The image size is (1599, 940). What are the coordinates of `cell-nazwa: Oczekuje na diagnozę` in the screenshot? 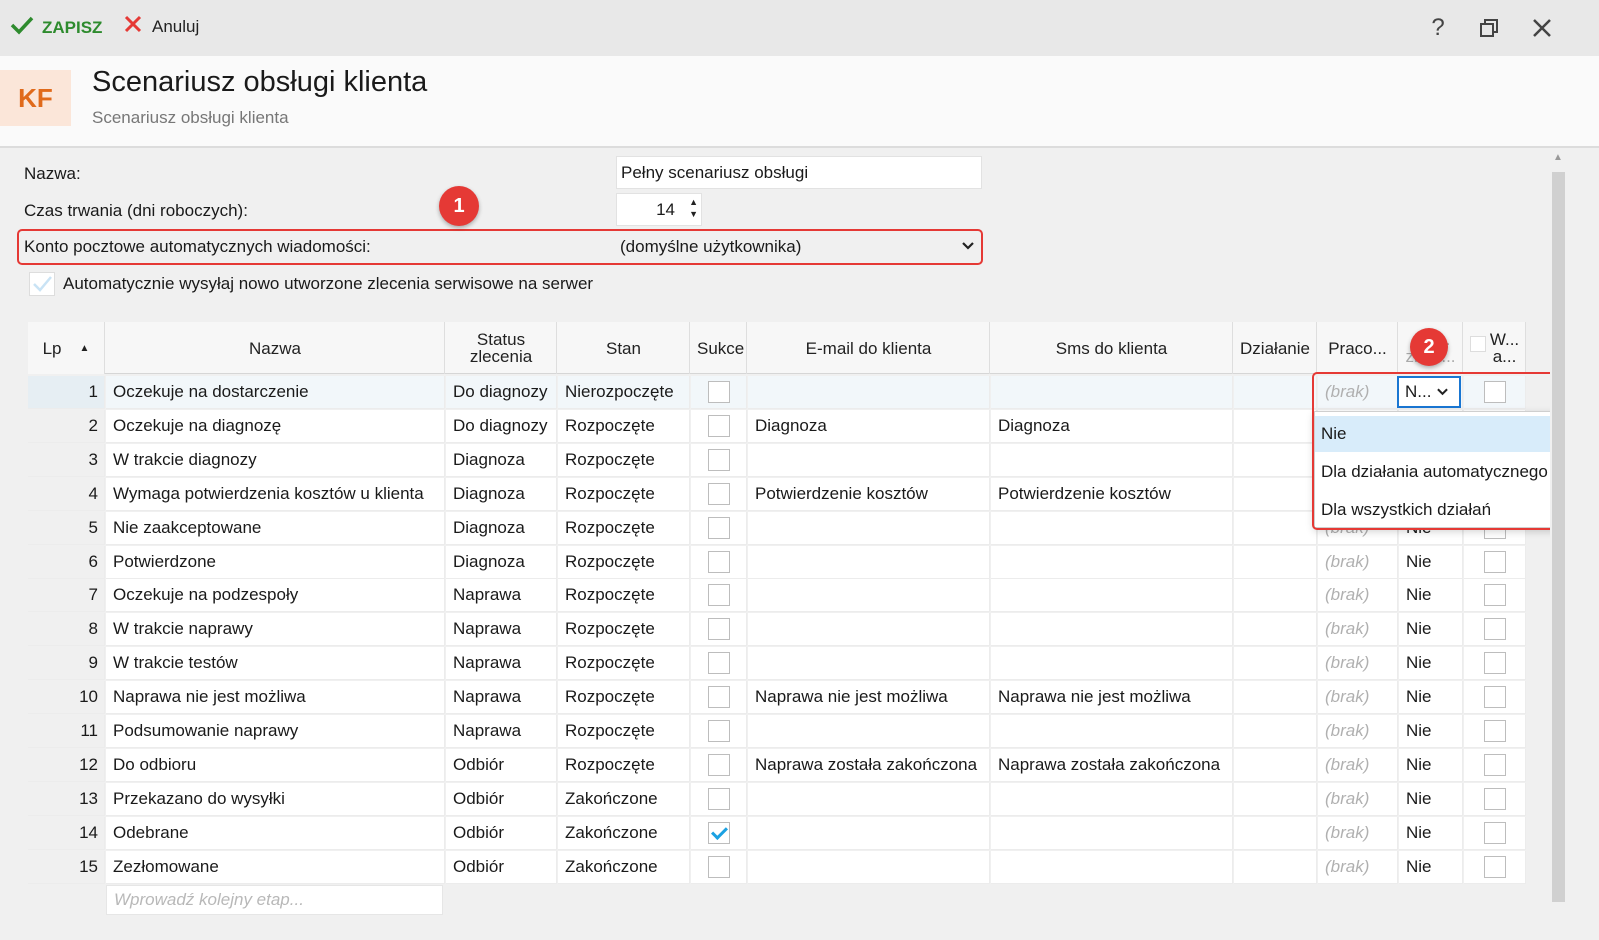 It's located at (275, 426).